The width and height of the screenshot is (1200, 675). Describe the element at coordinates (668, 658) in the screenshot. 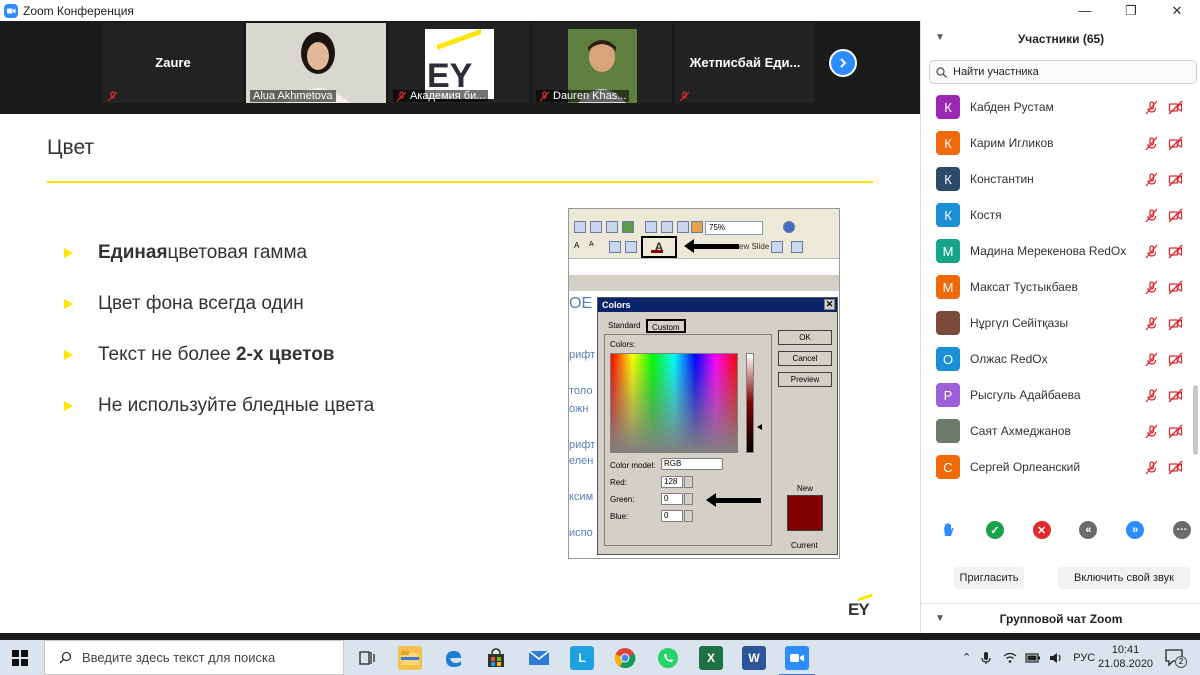

I see `whatsapp-icon` at that location.